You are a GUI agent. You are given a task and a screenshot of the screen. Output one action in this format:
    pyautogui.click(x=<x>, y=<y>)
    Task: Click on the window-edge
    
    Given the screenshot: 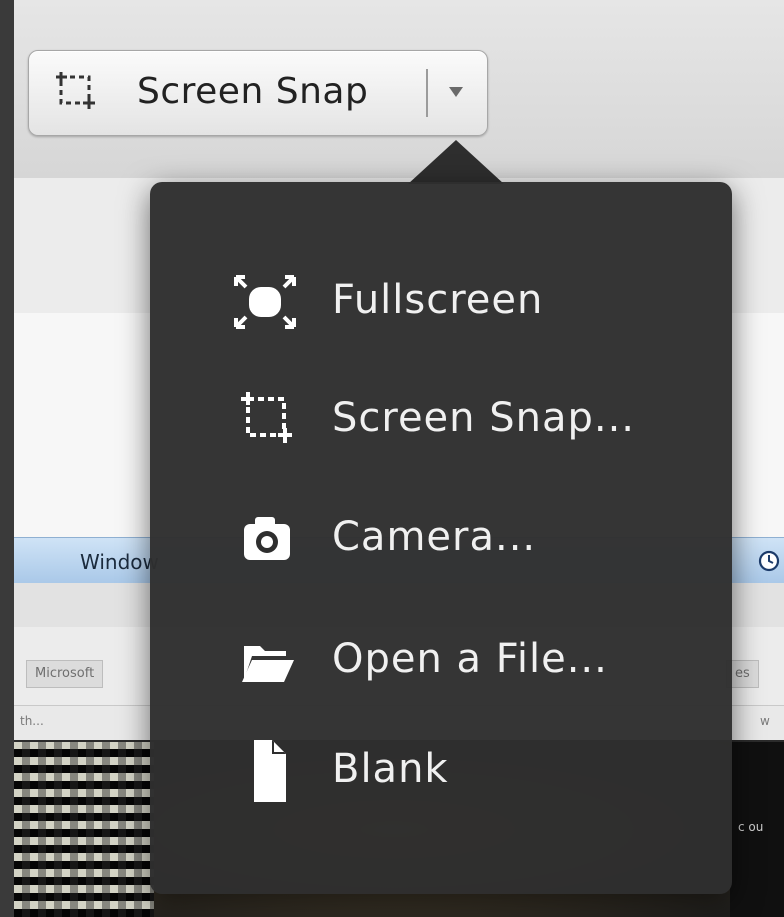 What is the action you would take?
    pyautogui.click(x=7, y=458)
    